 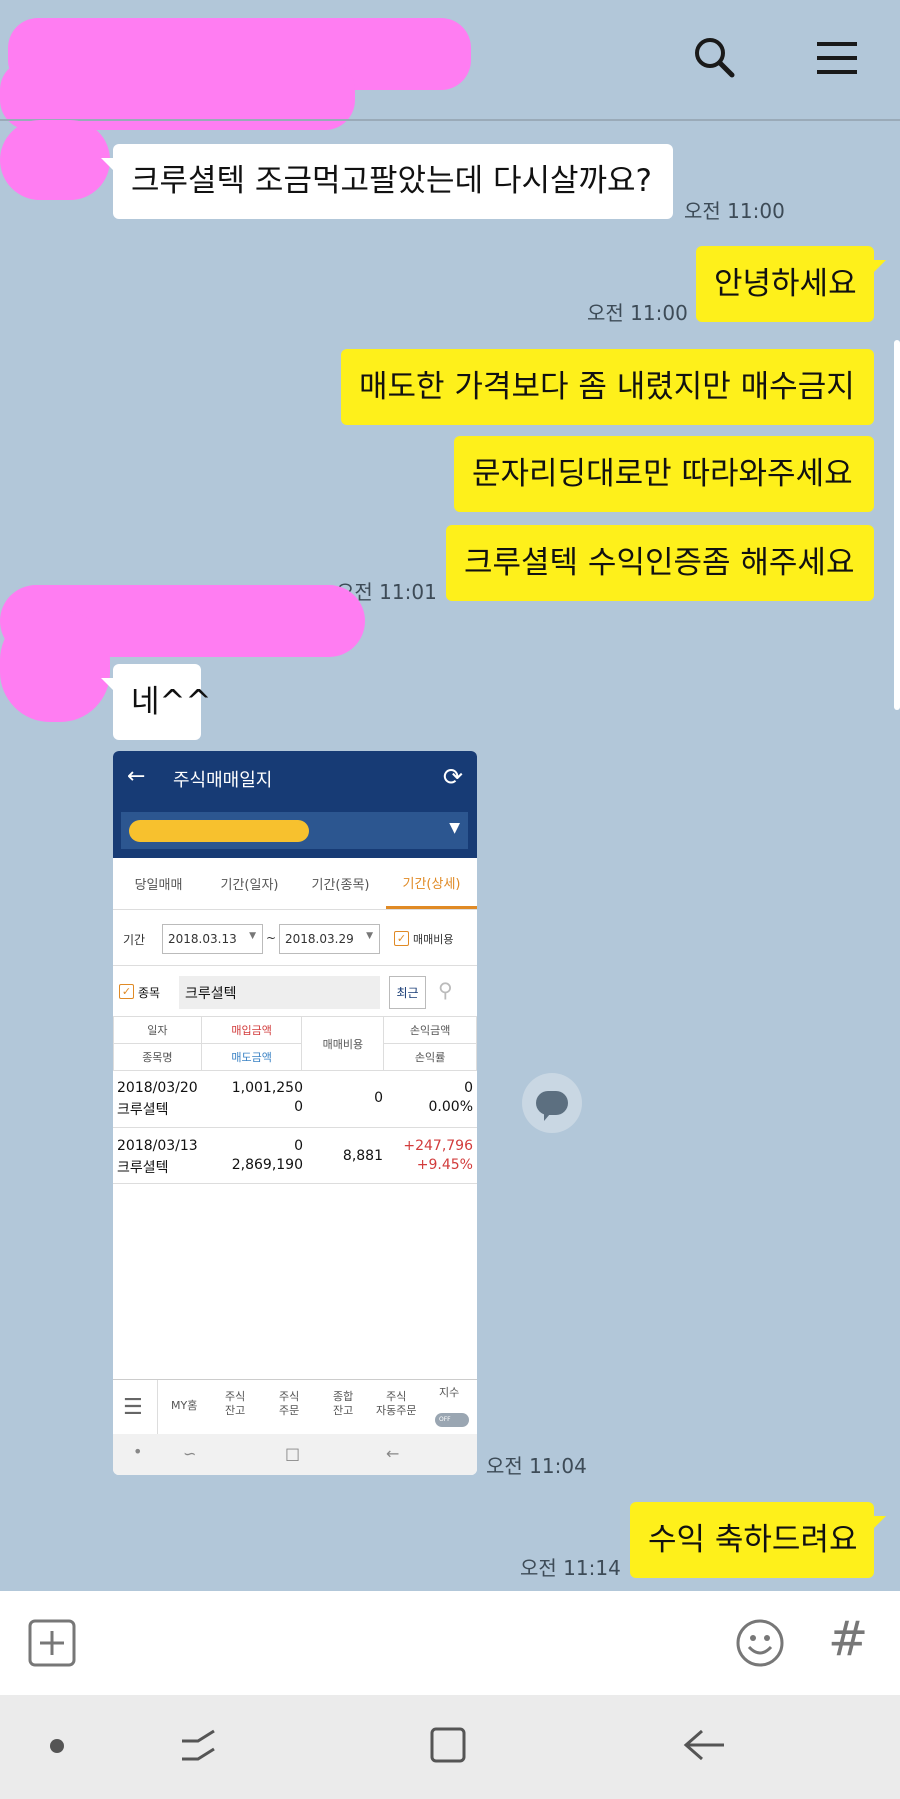 What do you see at coordinates (837, 58) in the screenshot?
I see `menu-icon` at bounding box center [837, 58].